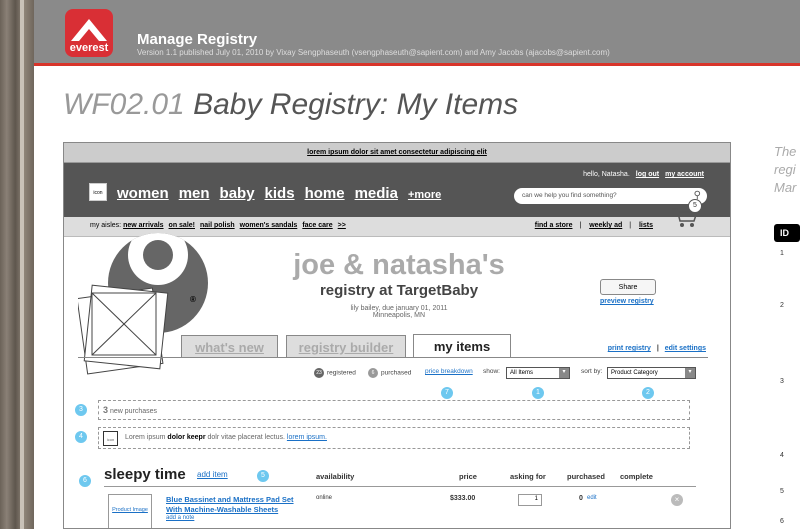  Describe the element at coordinates (605, 225) in the screenshot. I see `weekly-ad-link: weekly ad` at that location.